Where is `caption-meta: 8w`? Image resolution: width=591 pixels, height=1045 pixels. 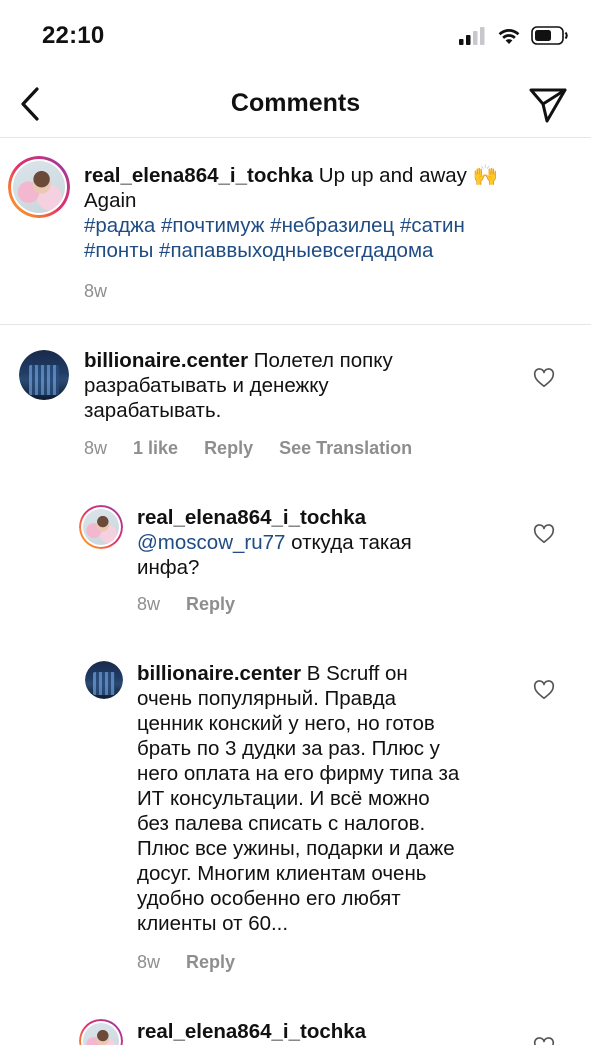
caption-meta: 8w is located at coordinates (95, 291).